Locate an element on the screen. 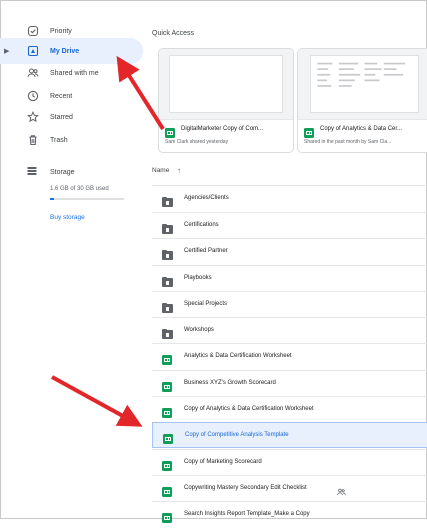 The image size is (427, 528). file-name: Agencies/Clients is located at coordinates (206, 198).